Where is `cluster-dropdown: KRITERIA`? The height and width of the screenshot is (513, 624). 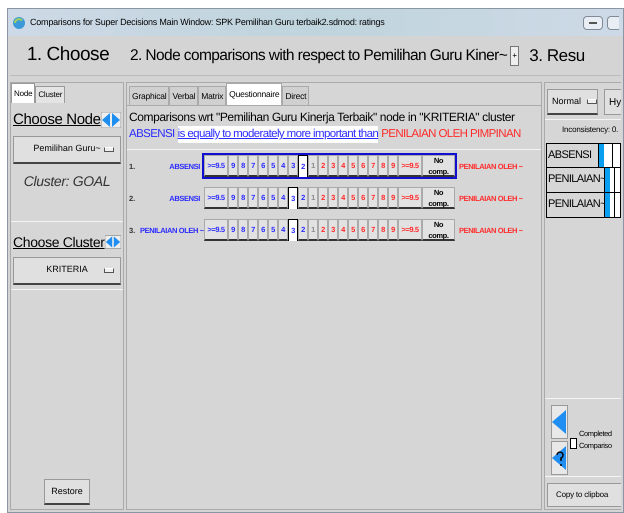 cluster-dropdown: KRITERIA is located at coordinates (67, 270).